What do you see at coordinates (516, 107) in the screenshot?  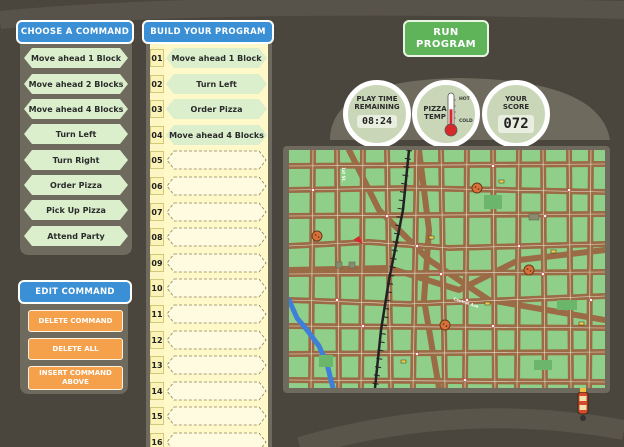 I see `score-label: SCORE` at bounding box center [516, 107].